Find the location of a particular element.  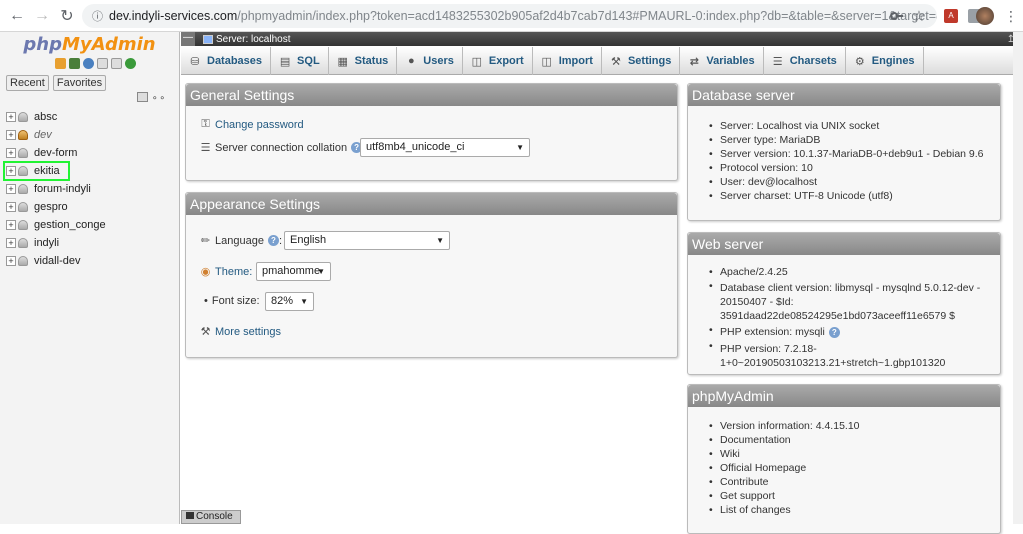

database-group-icon is located at coordinates (23, 135).